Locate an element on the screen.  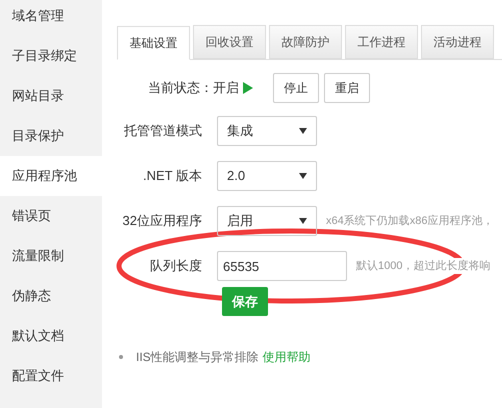
tab: 工作进程 is located at coordinates (381, 42).